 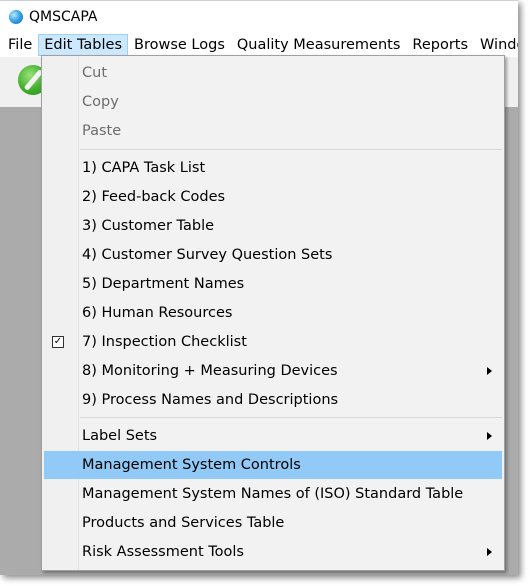 I want to click on menu-item-customer-survey-question-sets: 4) Customer Survey Question Sets, so click(x=273, y=255).